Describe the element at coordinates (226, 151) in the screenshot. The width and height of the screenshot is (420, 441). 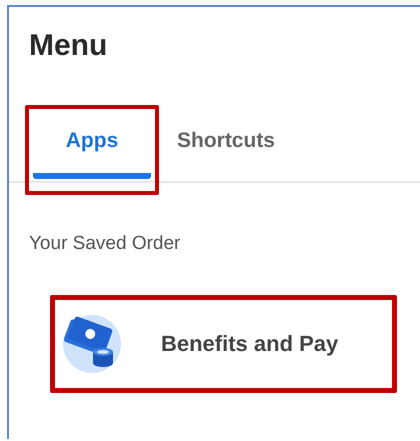
I see `tab: Shortcuts` at that location.